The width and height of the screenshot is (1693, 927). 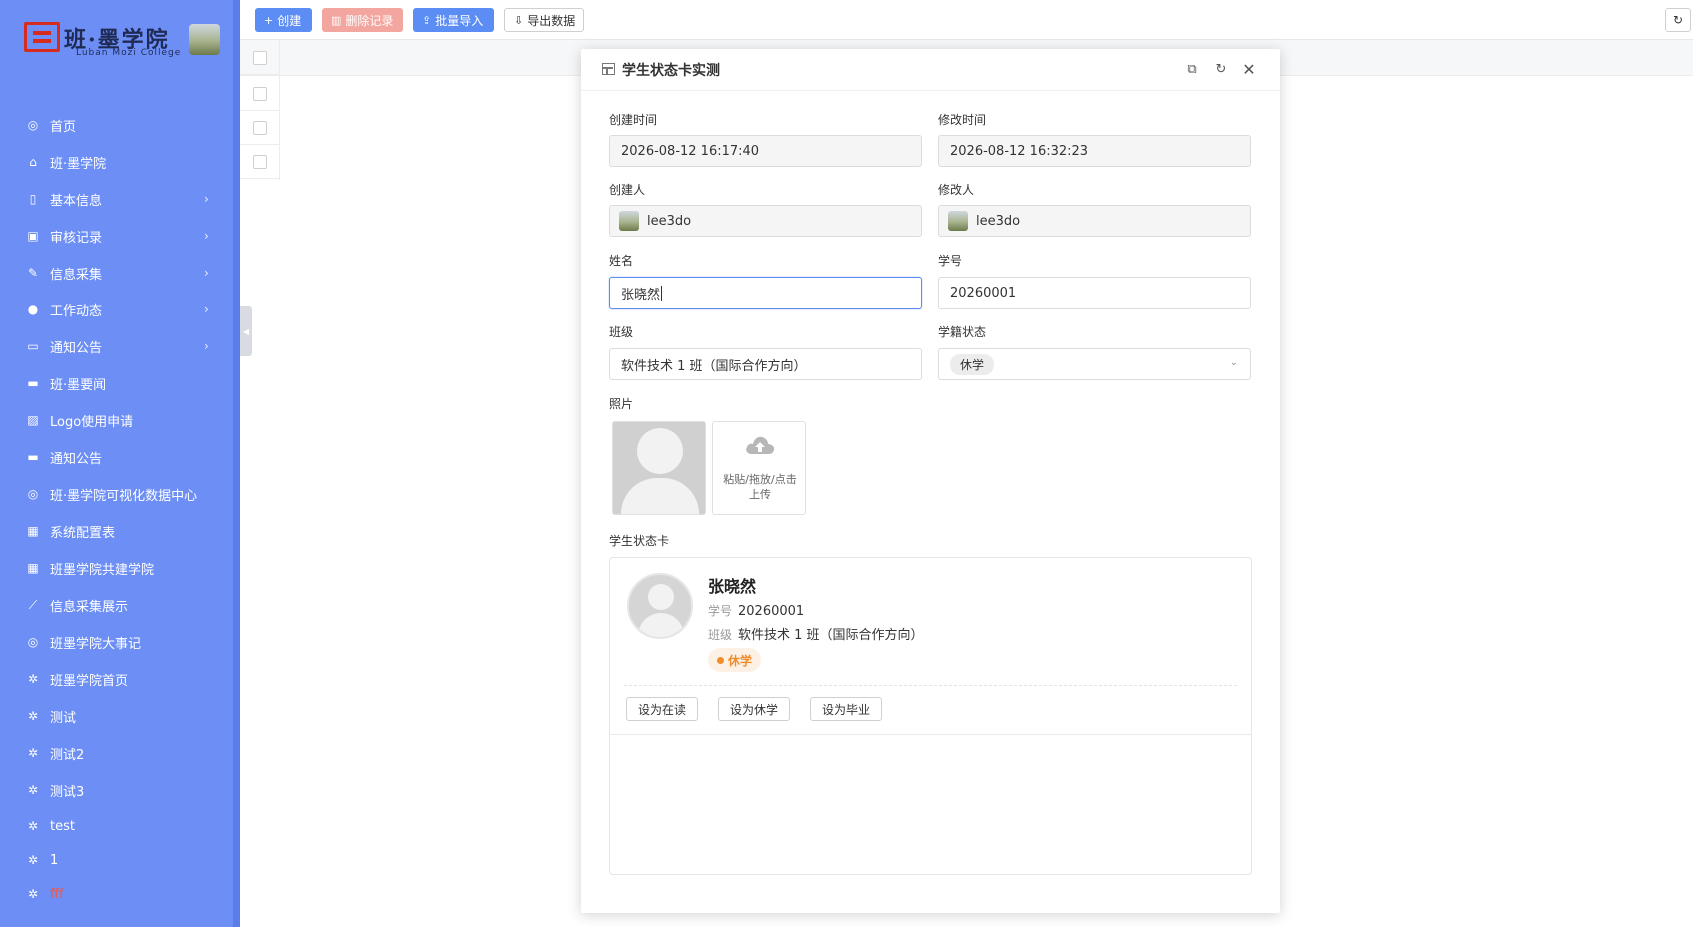 I want to click on sidebar-item: ▦ 班墨学院共建学院, so click(x=116, y=568).